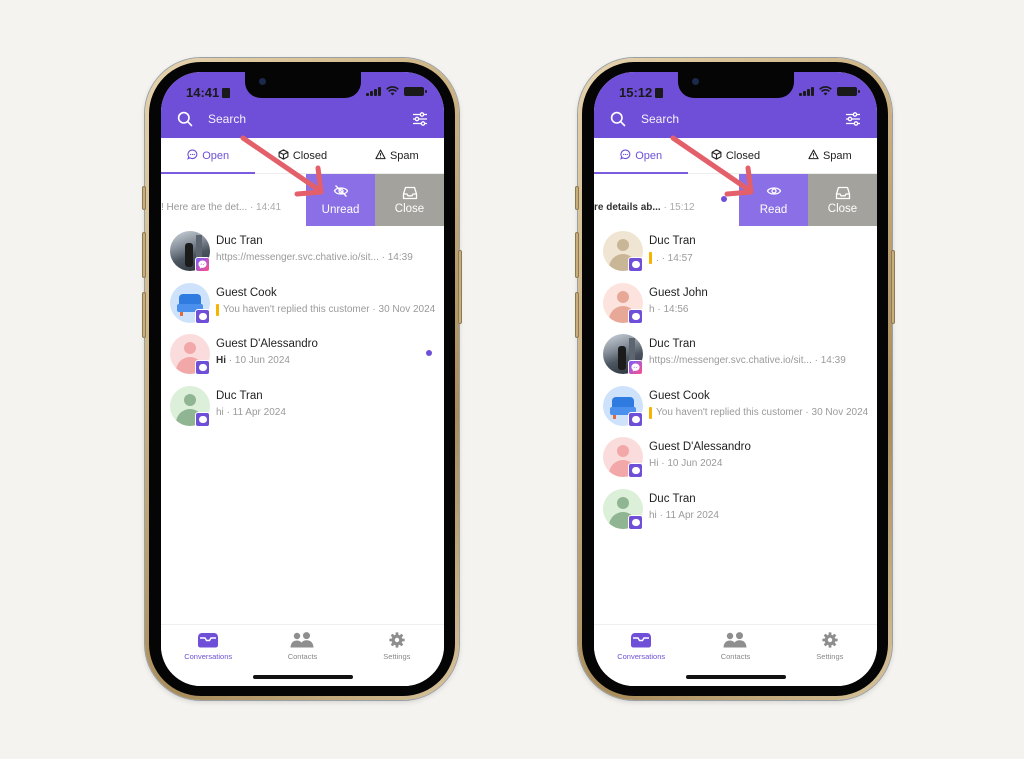 The width and height of the screenshot is (1024, 759). Describe the element at coordinates (373, 91) in the screenshot. I see `cellular-signal-icon` at that location.